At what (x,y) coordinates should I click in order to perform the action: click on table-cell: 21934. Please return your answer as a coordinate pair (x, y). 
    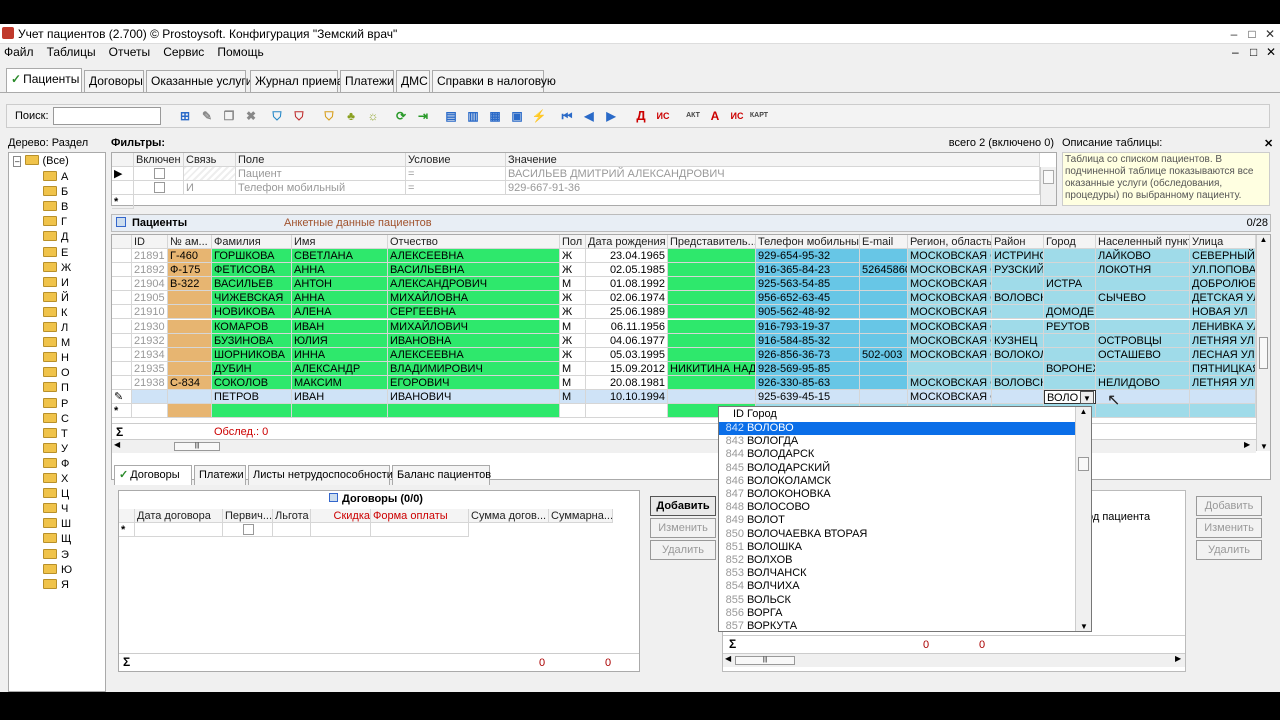
    Looking at the image, I should click on (150, 354).